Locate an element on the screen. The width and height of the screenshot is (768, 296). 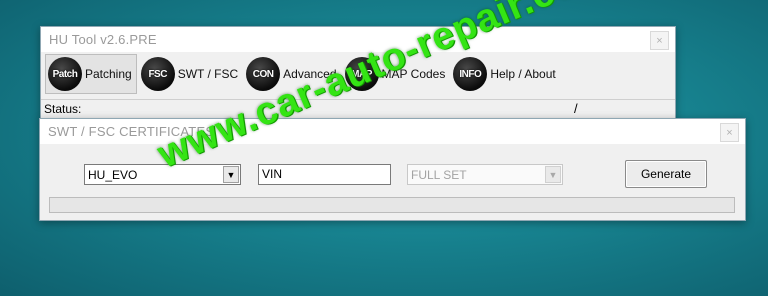
info-icon: INFO is located at coordinates (470, 74).